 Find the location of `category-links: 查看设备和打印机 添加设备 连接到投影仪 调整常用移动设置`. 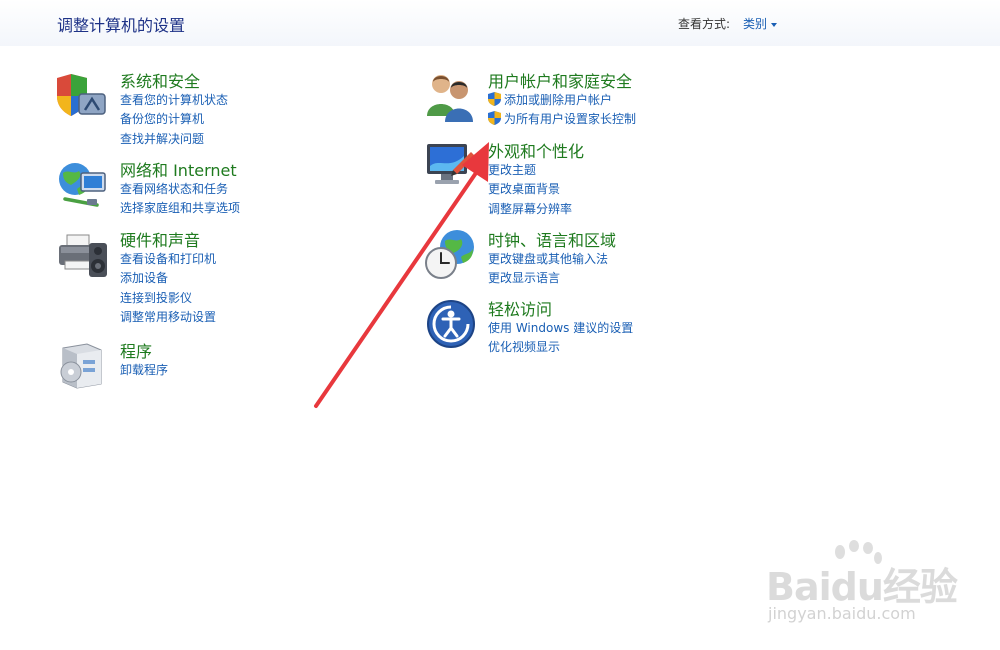

category-links: 查看设备和打印机 添加设备 连接到投影仪 调整常用移动设置 is located at coordinates (168, 288).